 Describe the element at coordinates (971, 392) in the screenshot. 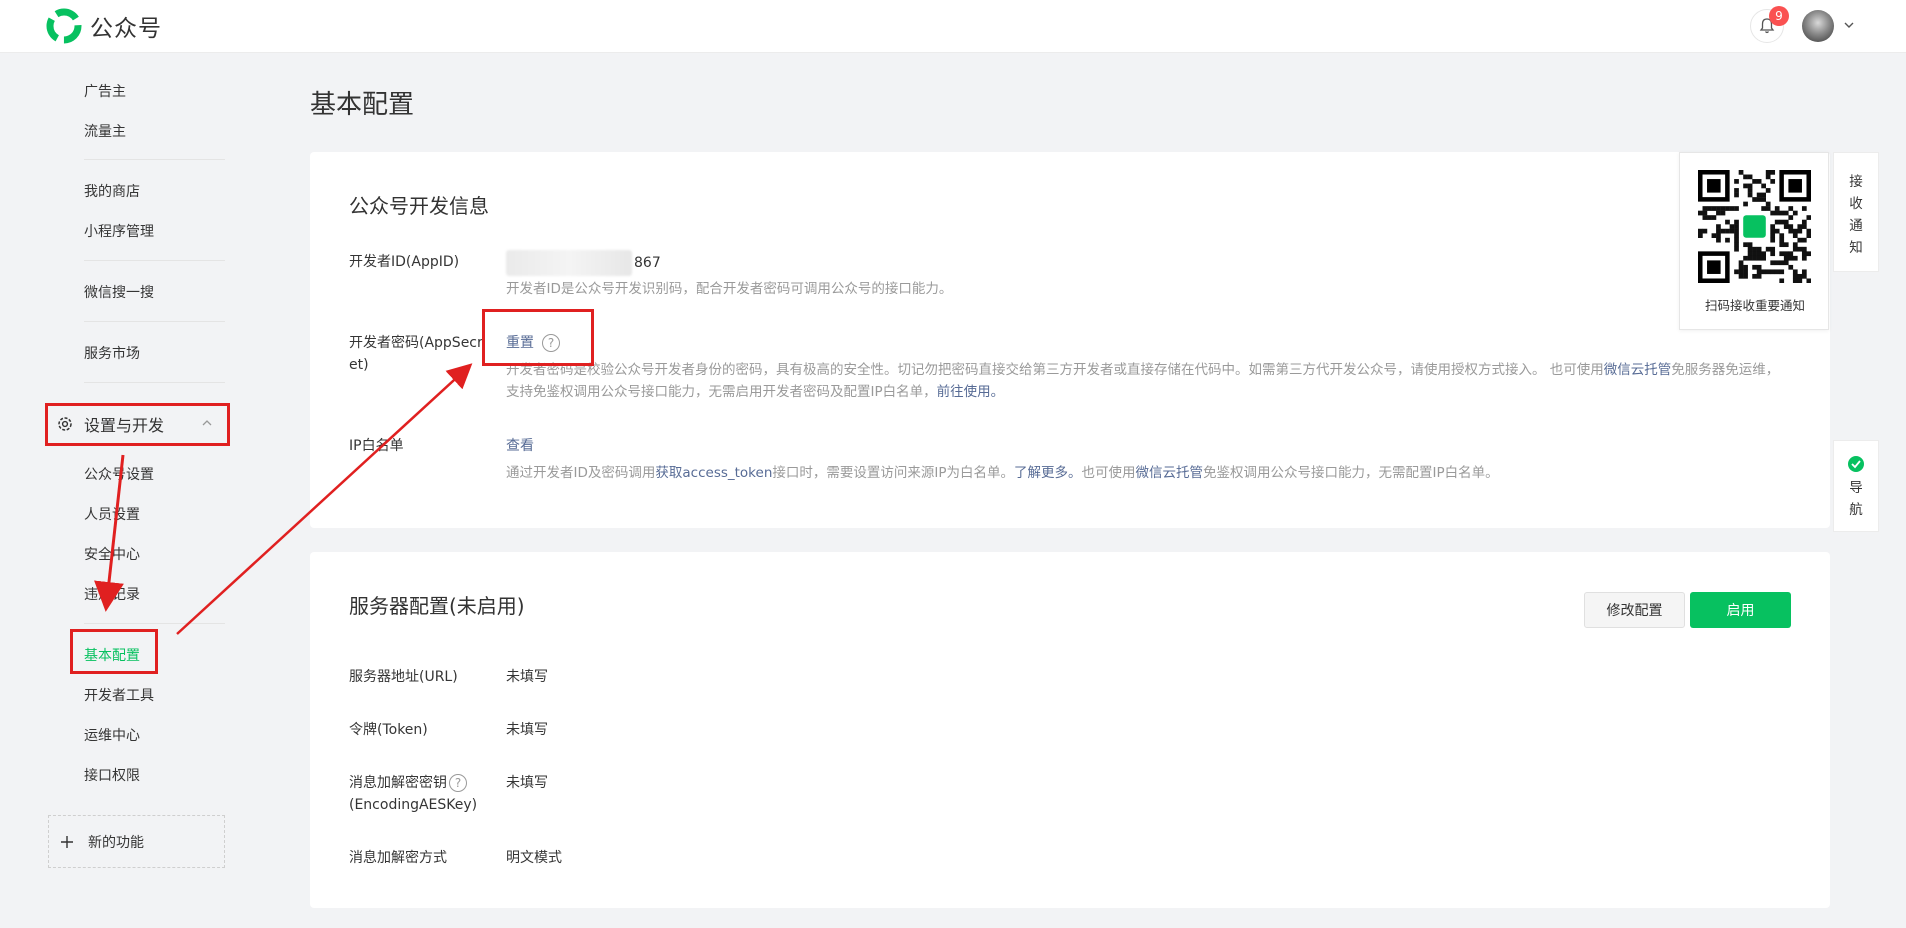

I see `go-use-link: 前往使用。` at that location.